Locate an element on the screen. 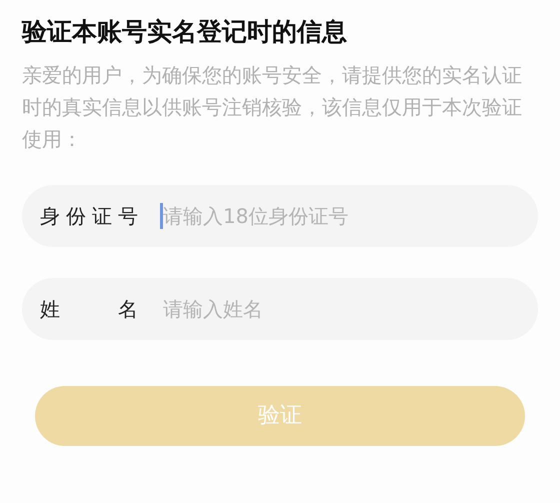 Image resolution: width=560 pixels, height=503 pixels. field-label: 身份证号 is located at coordinates (89, 216).